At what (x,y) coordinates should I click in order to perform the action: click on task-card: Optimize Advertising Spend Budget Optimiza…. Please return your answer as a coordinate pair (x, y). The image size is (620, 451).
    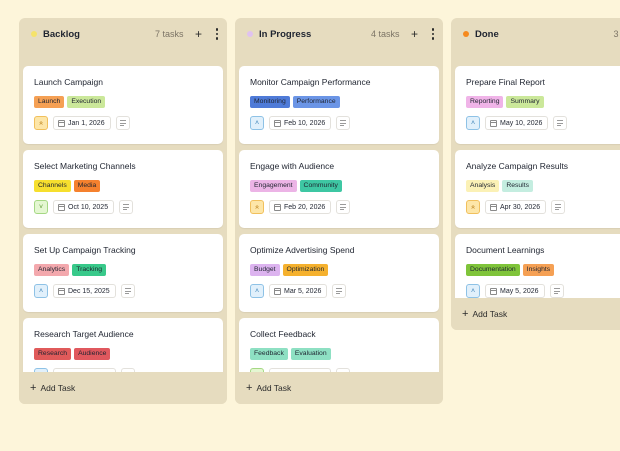
    Looking at the image, I should click on (339, 273).